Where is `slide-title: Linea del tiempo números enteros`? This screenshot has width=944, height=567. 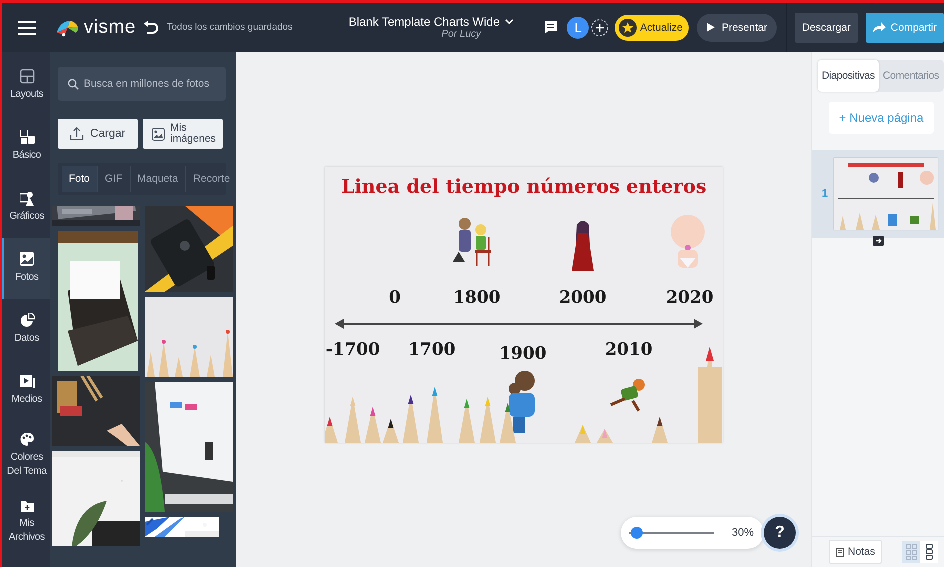
slide-title: Linea del tiempo números enteros is located at coordinates (523, 187).